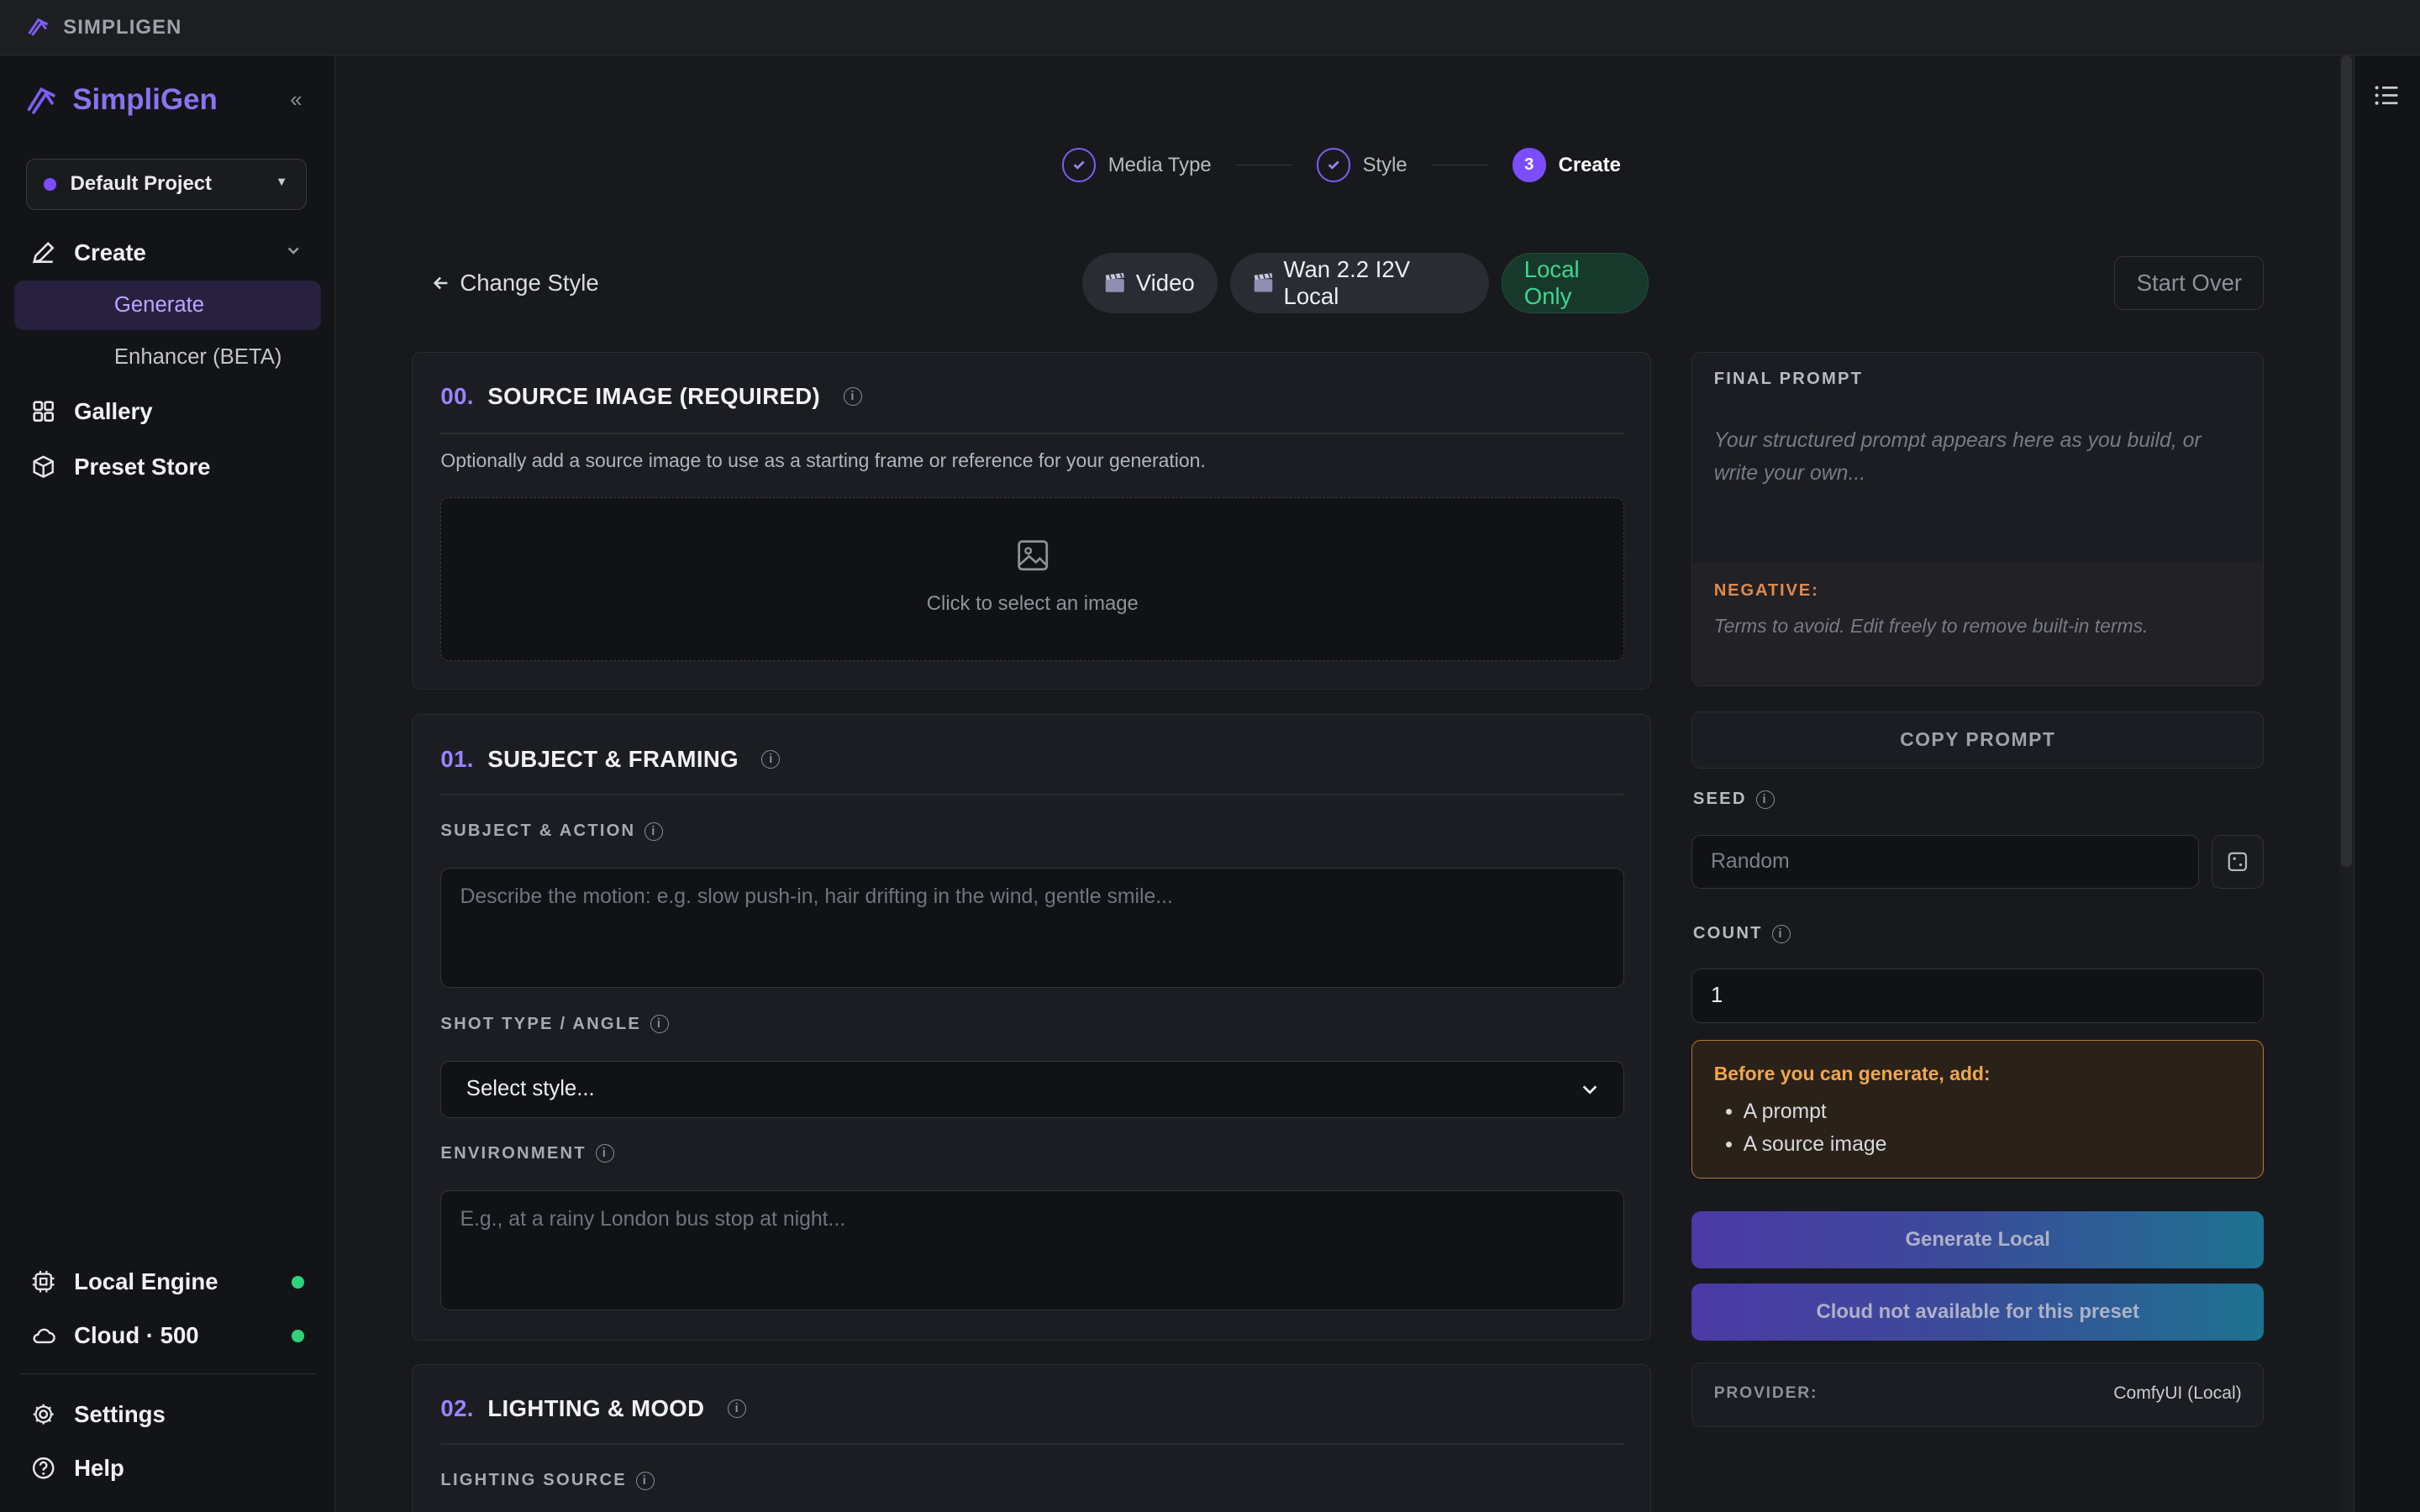  What do you see at coordinates (88, 252) in the screenshot?
I see `nav-create: Create` at bounding box center [88, 252].